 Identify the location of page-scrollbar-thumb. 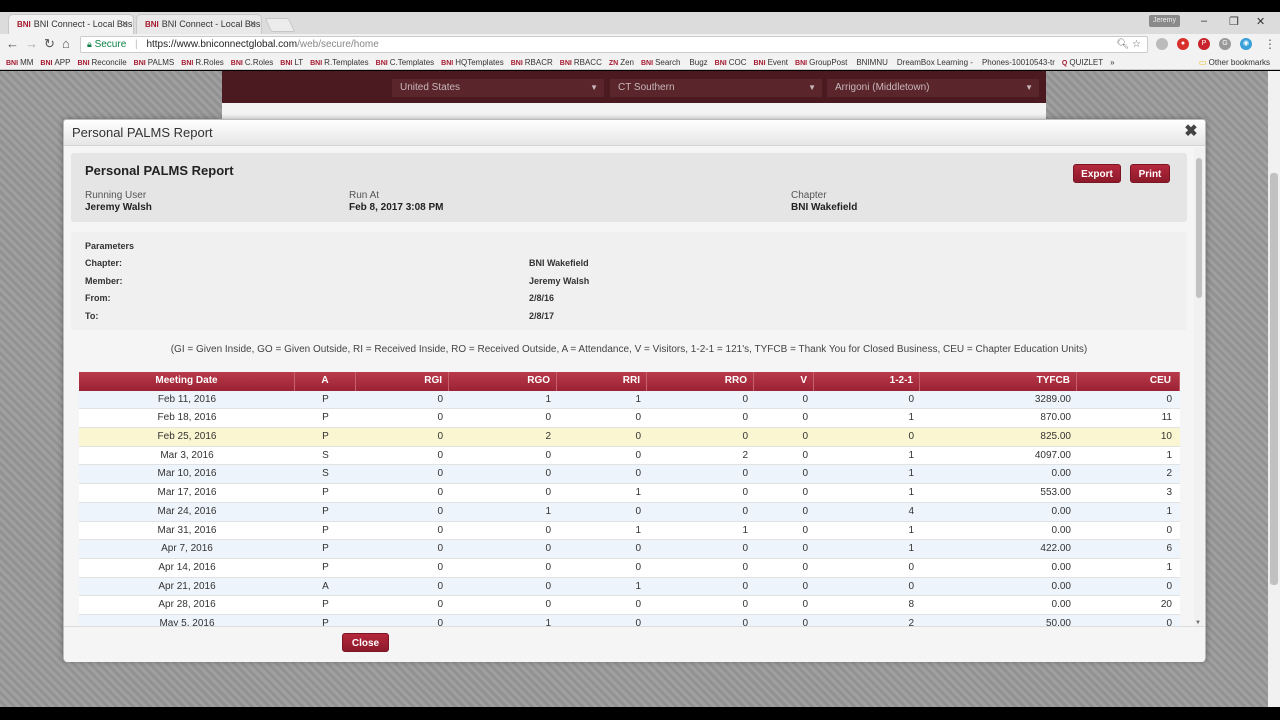
(1274, 379).